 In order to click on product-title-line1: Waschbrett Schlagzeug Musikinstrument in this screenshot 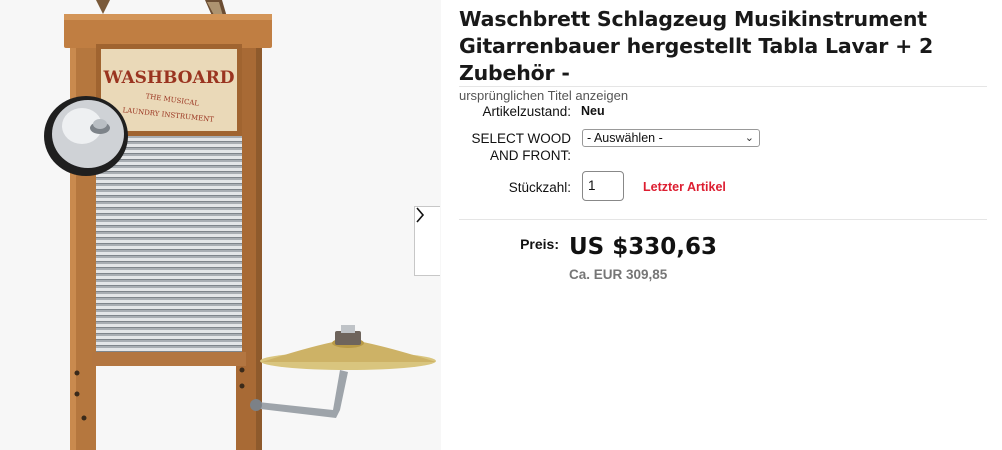, I will do `click(693, 19)`.